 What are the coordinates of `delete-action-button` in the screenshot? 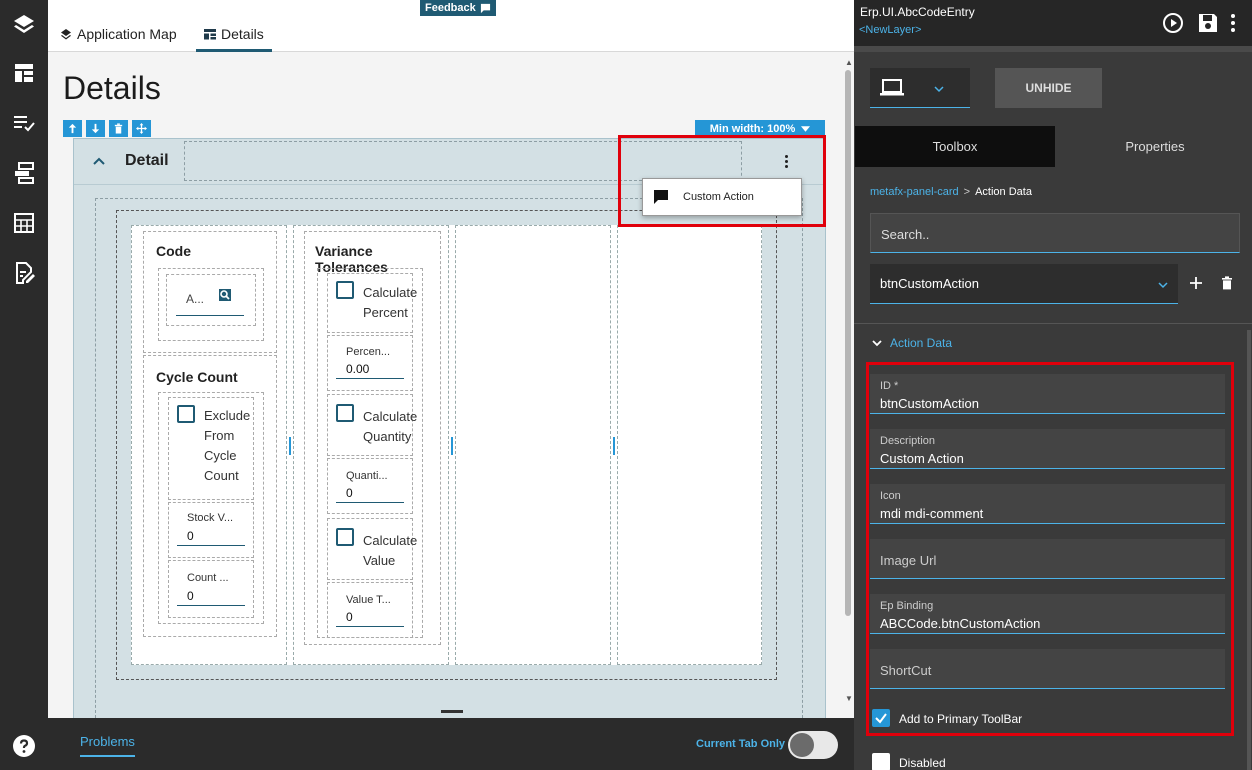 It's located at (1227, 283).